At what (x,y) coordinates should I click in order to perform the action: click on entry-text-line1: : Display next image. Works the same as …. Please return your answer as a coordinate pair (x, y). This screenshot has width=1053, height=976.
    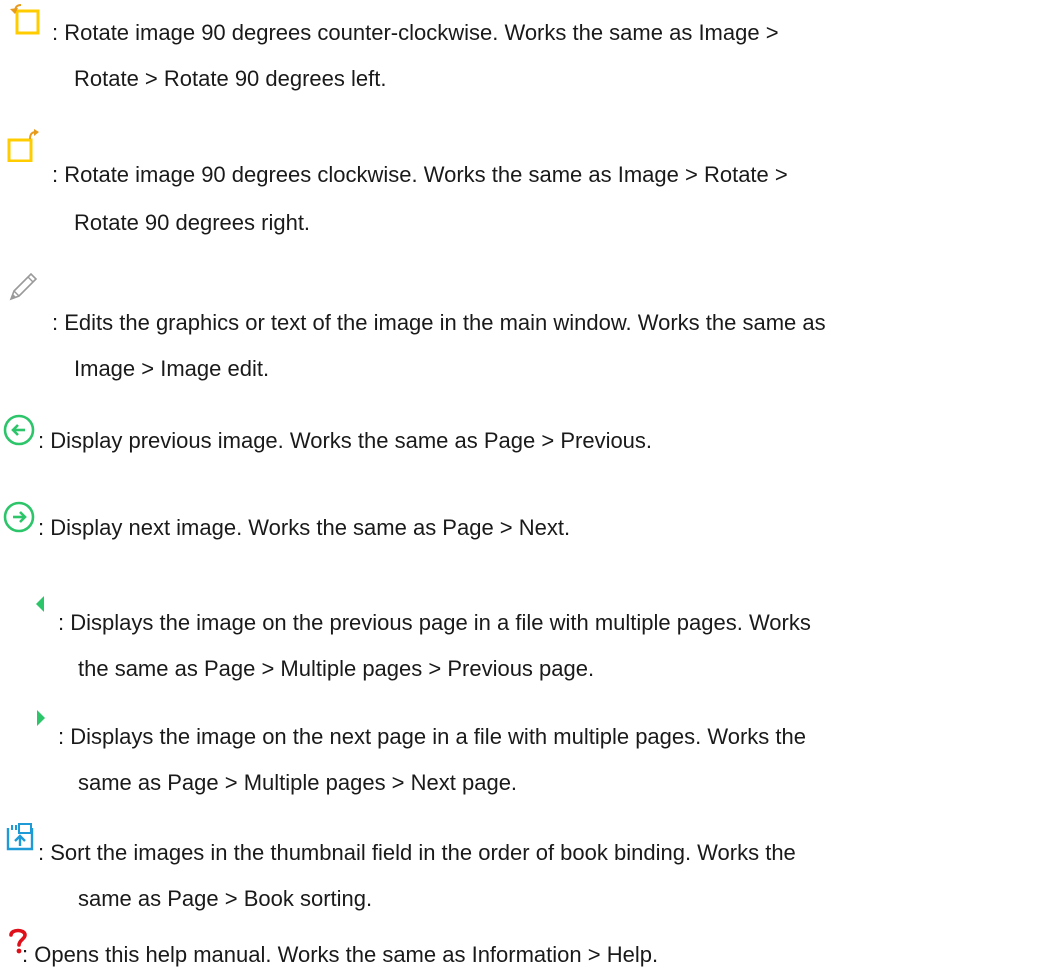
    Looking at the image, I should click on (304, 527).